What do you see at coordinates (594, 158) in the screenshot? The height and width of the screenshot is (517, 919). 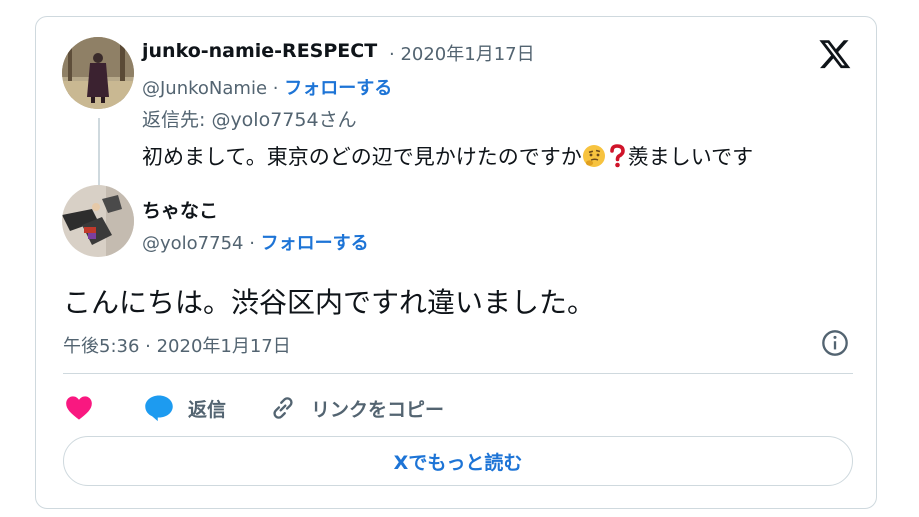 I see `thinking-face-icon` at bounding box center [594, 158].